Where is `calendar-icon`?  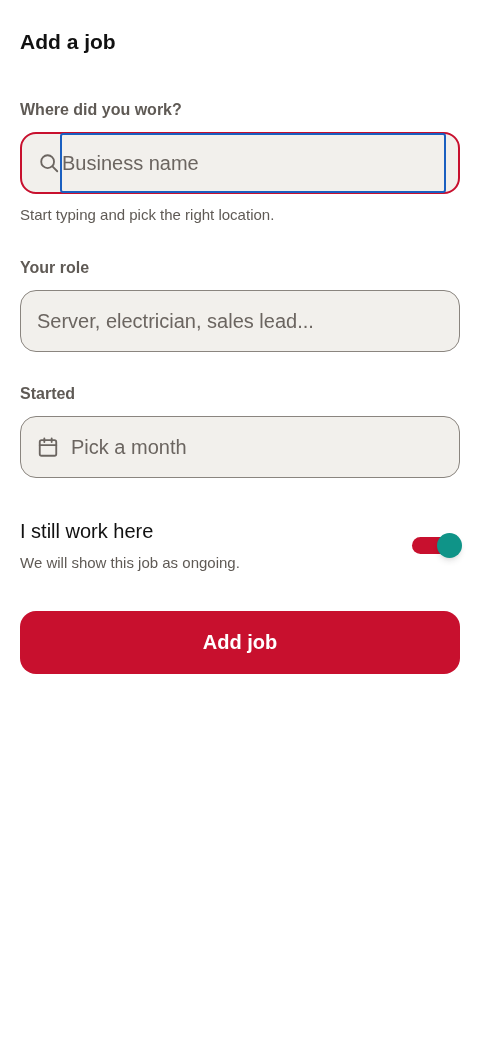
calendar-icon is located at coordinates (48, 447).